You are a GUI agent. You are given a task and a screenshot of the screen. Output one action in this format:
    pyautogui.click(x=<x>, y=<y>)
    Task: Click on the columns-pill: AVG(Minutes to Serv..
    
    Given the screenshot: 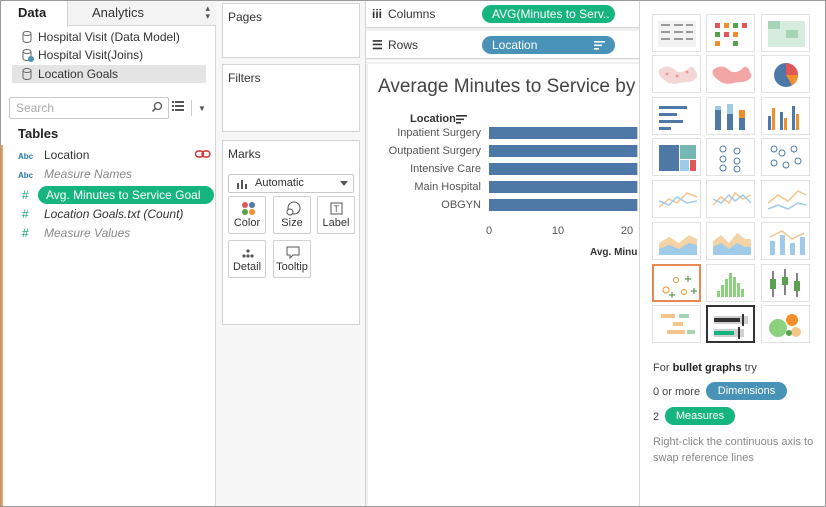 What is the action you would take?
    pyautogui.click(x=548, y=14)
    